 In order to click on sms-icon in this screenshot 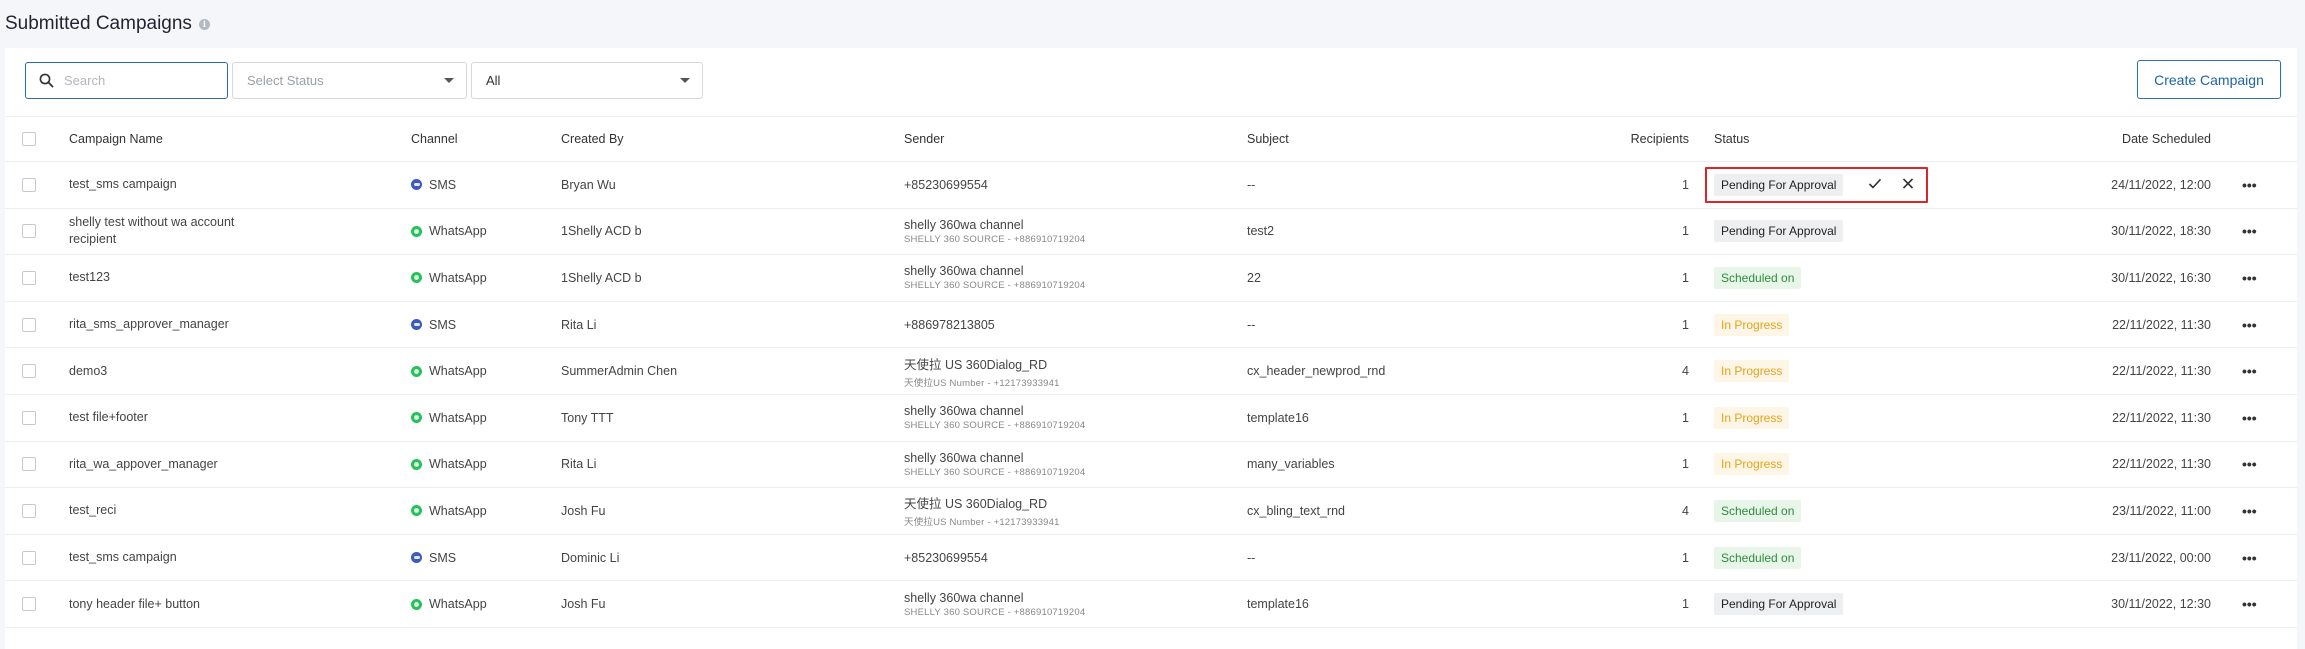, I will do `click(416, 325)`.